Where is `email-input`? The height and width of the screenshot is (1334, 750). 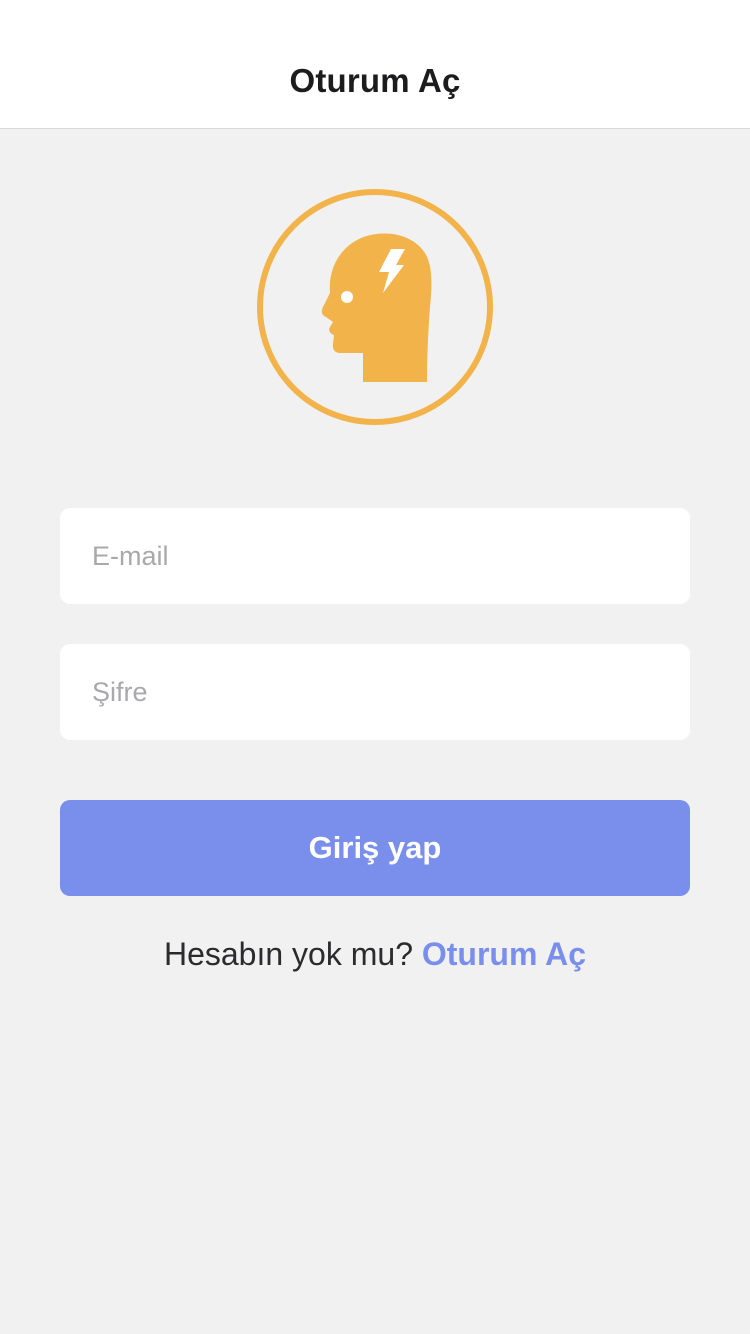 email-input is located at coordinates (375, 556).